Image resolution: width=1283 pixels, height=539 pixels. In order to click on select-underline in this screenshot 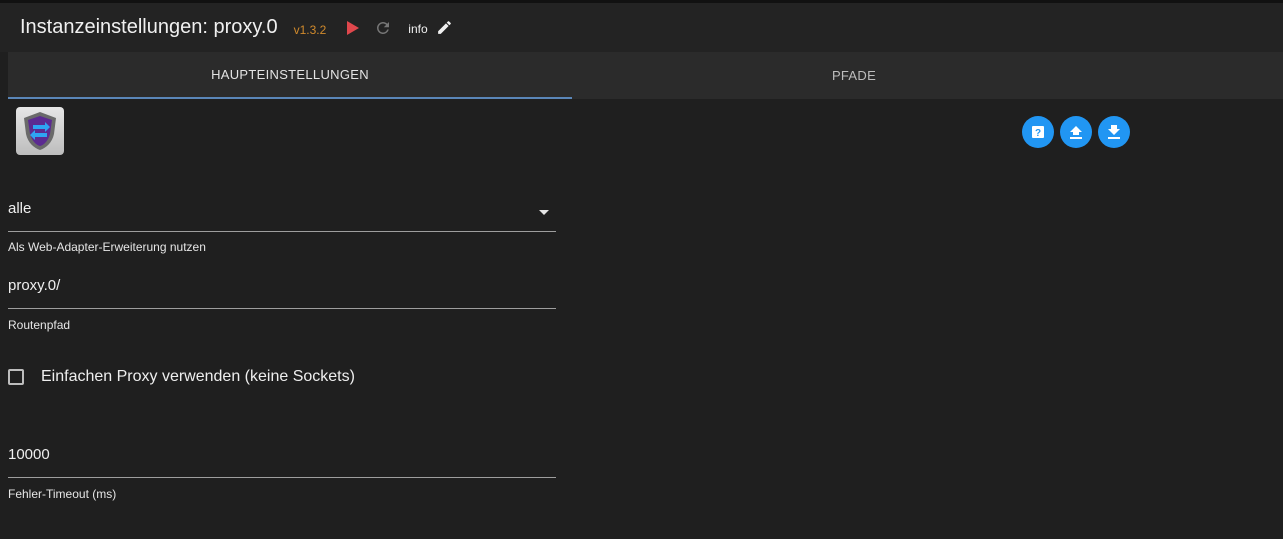, I will do `click(282, 231)`.